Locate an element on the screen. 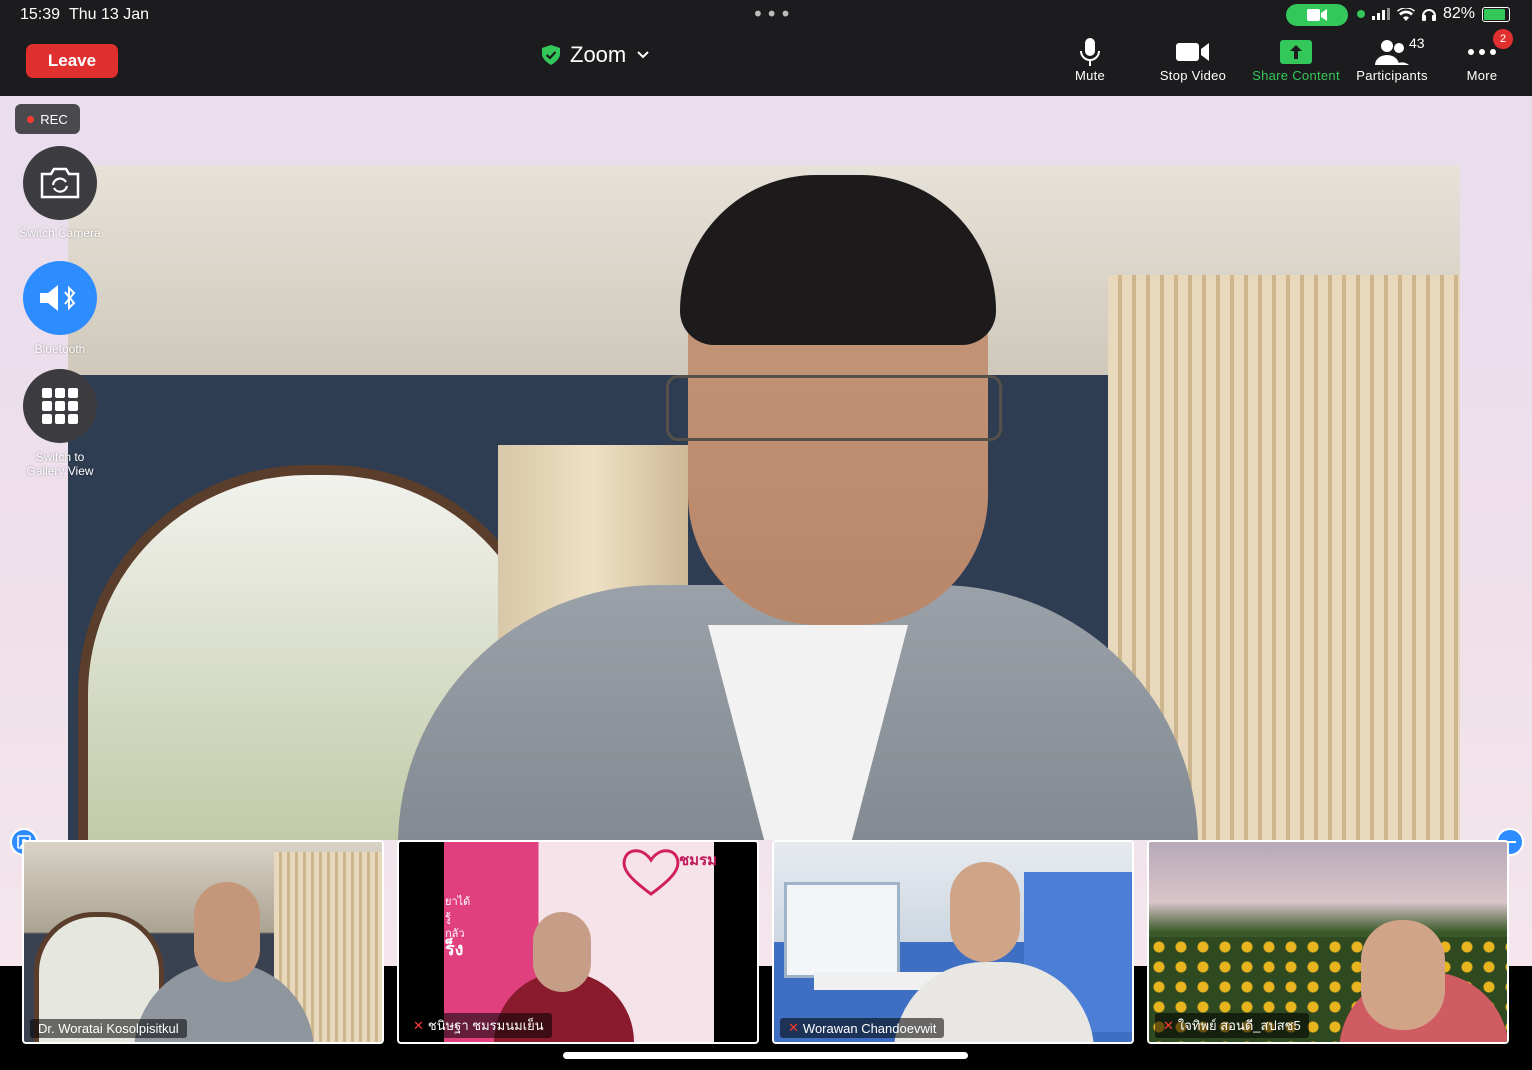 The image size is (1532, 1070). heart-logo-icon is located at coordinates (651, 872).